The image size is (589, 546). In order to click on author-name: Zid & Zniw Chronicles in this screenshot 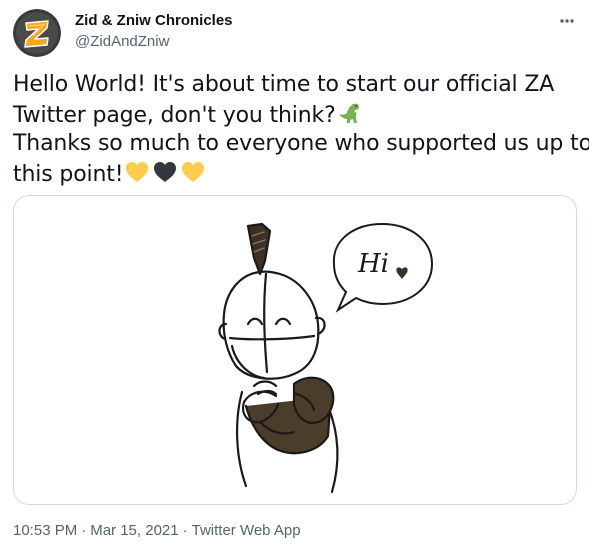, I will do `click(154, 20)`.